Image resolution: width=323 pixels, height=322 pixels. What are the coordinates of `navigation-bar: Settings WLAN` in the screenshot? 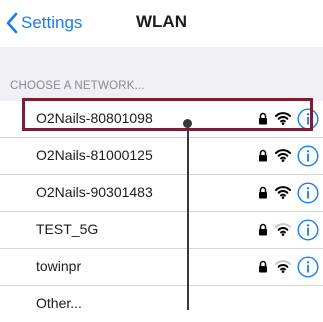 It's located at (161, 23).